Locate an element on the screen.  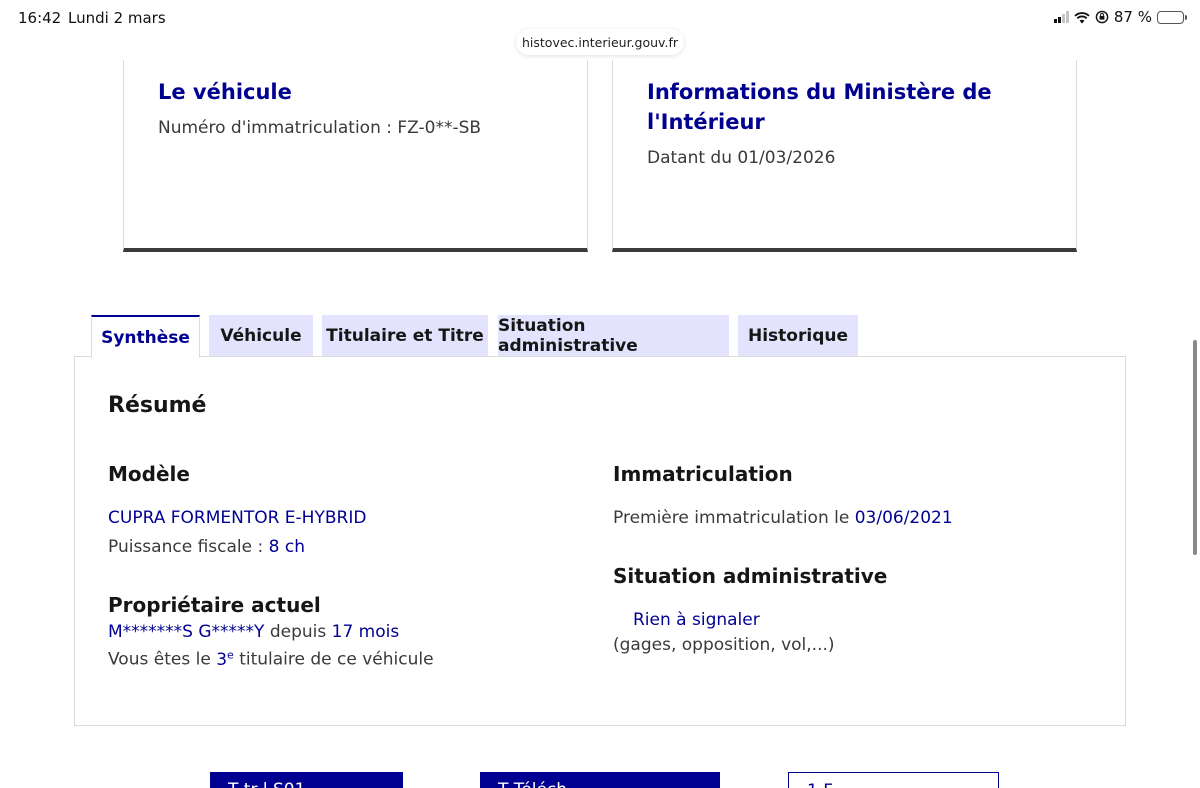
action-button-3: 1 F is located at coordinates (893, 780).